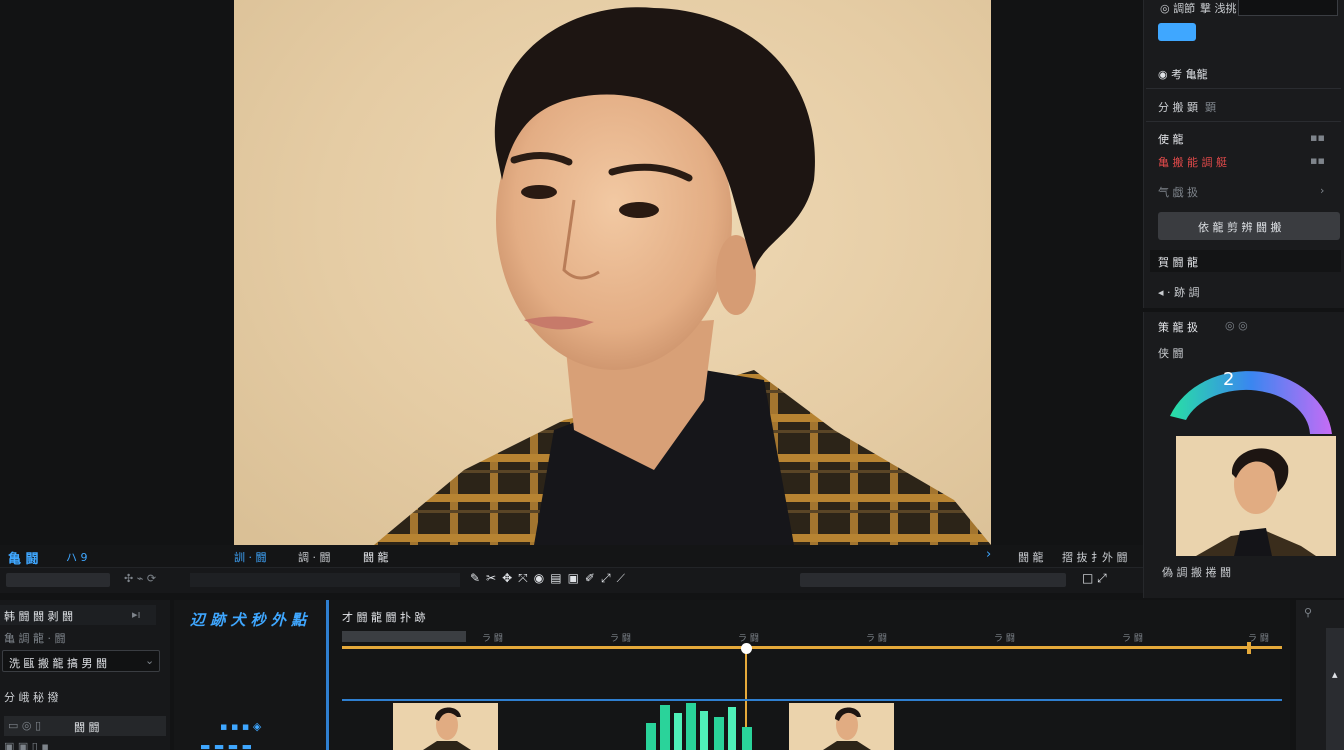 The image size is (1344, 750). I want to click on track-mute-icons: ▬ ▬ ▬ ▬, so click(226, 745).